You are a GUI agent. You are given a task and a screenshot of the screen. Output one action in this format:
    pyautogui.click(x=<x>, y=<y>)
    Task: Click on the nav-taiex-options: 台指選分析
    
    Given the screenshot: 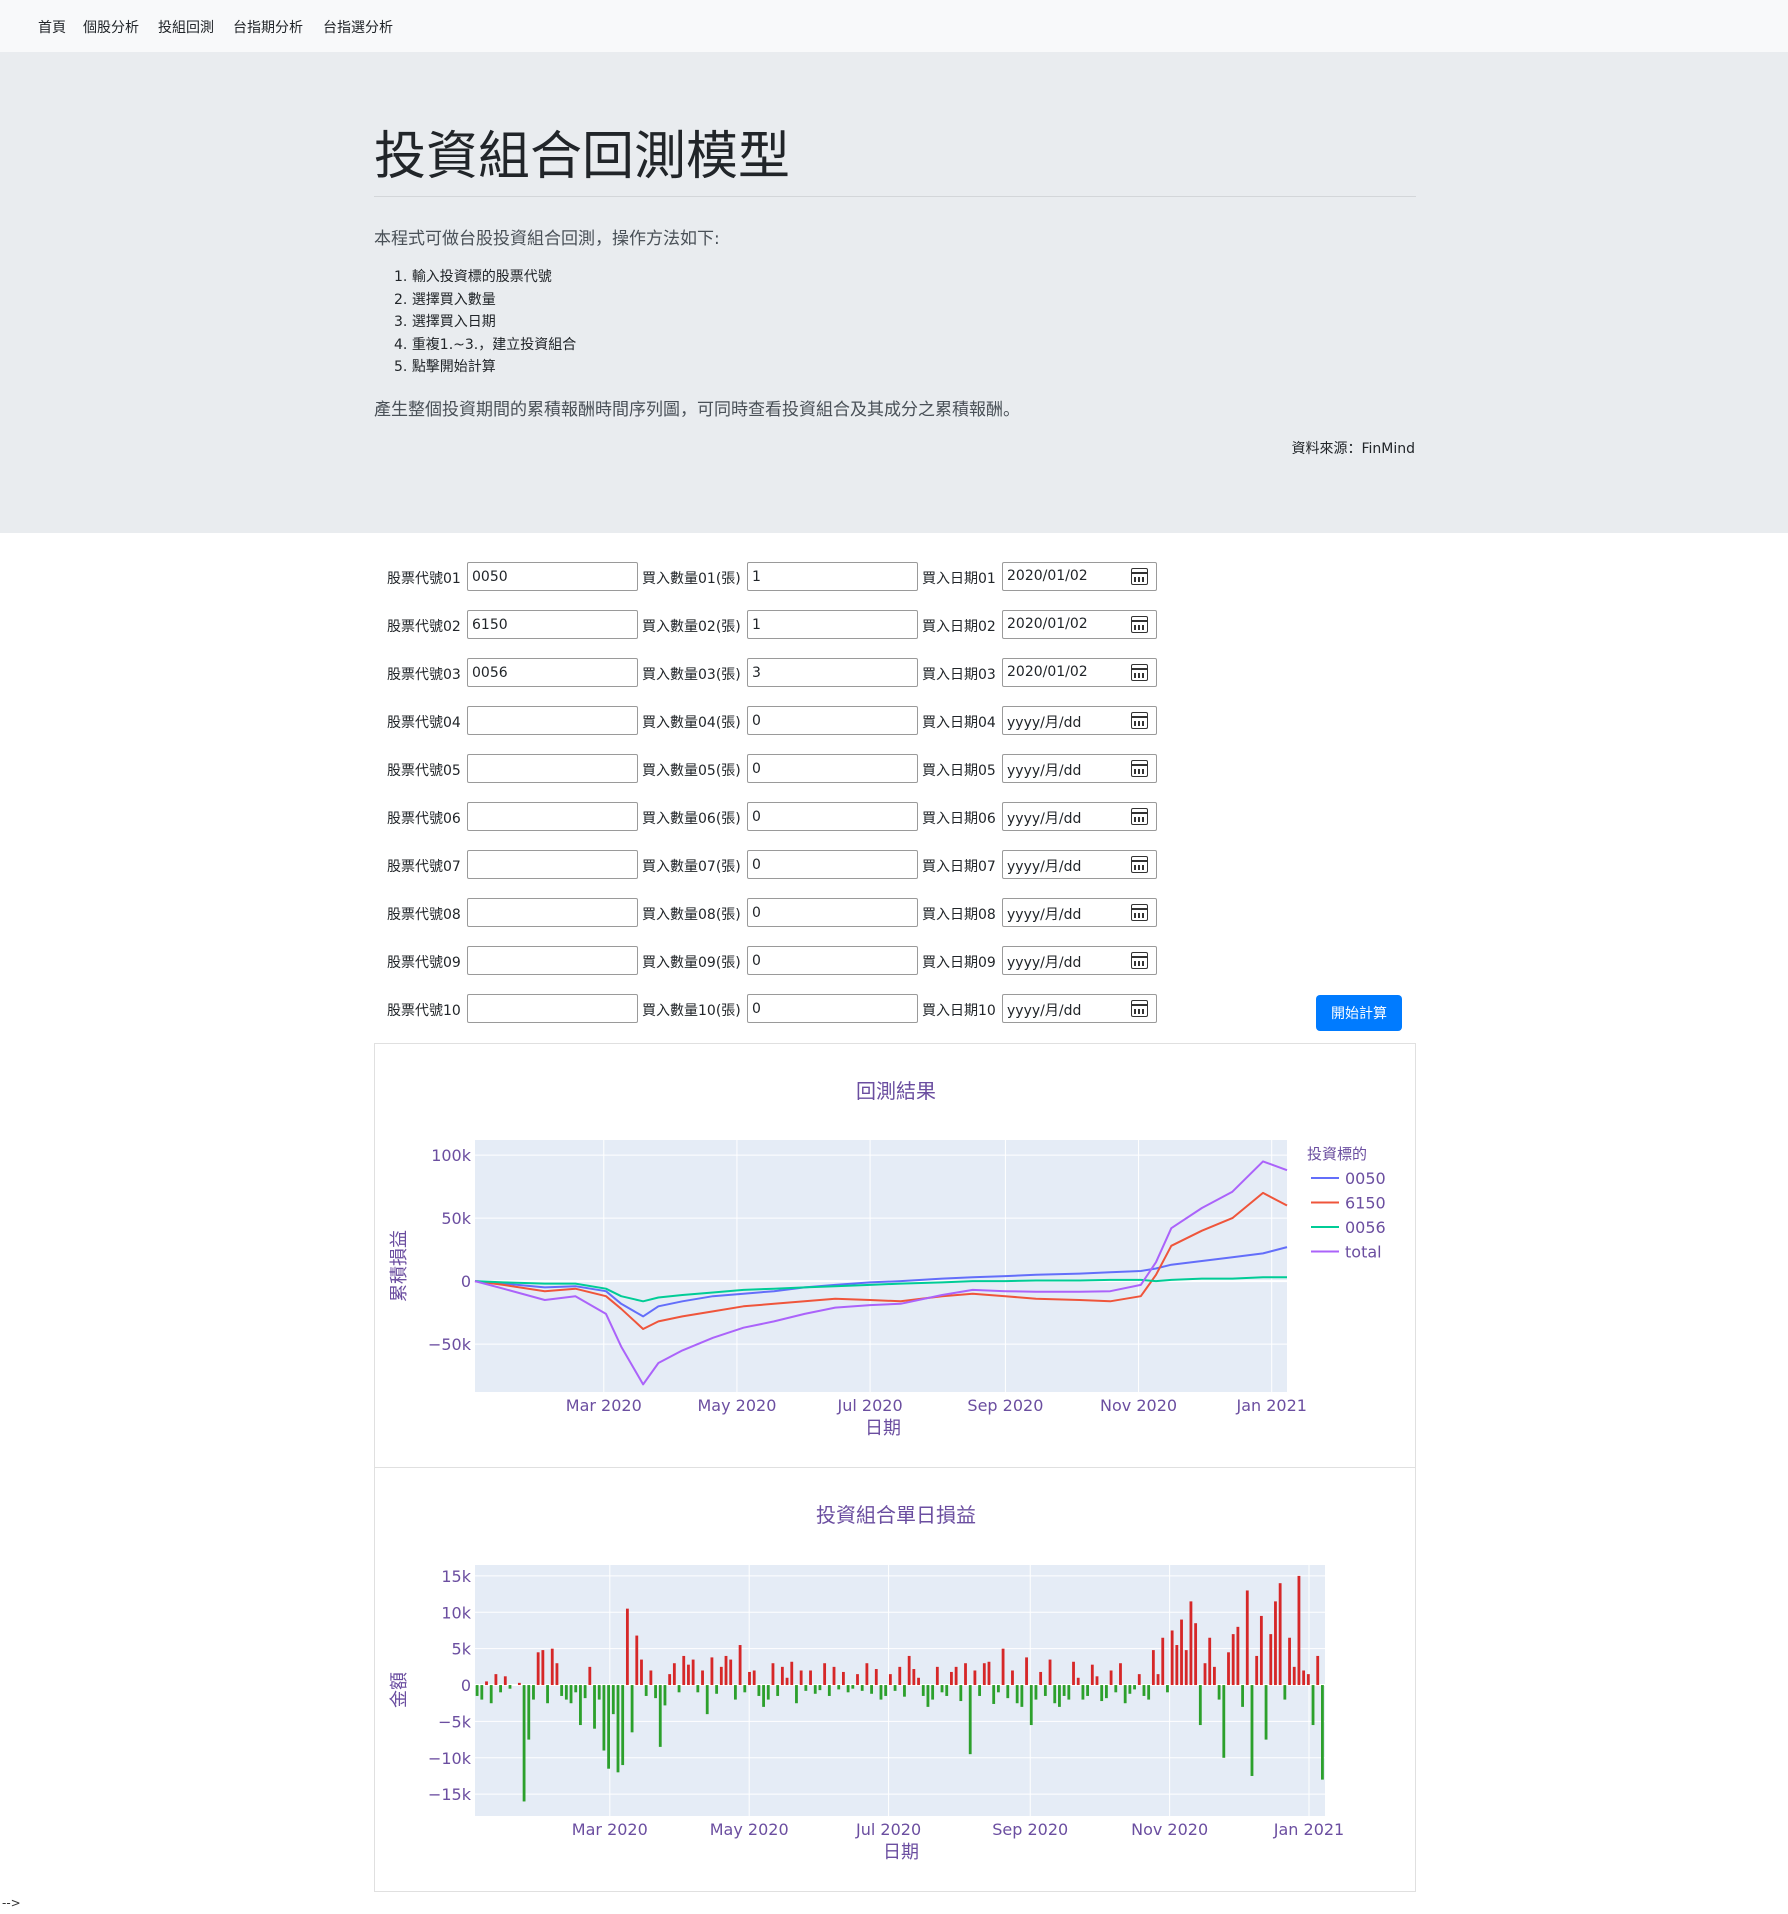 What is the action you would take?
    pyautogui.click(x=358, y=27)
    